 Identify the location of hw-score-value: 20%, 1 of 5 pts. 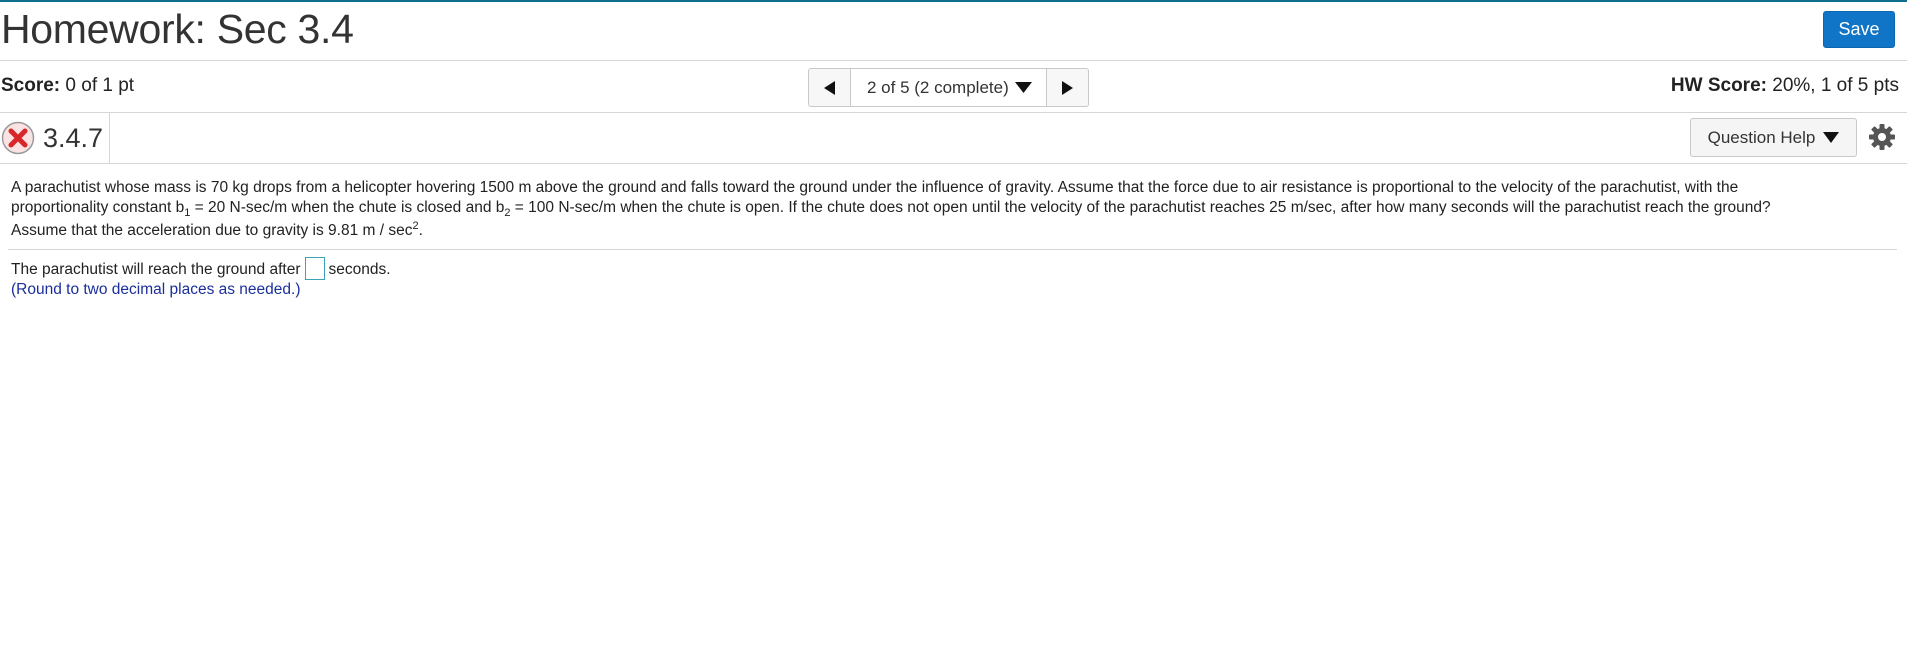
(1835, 85).